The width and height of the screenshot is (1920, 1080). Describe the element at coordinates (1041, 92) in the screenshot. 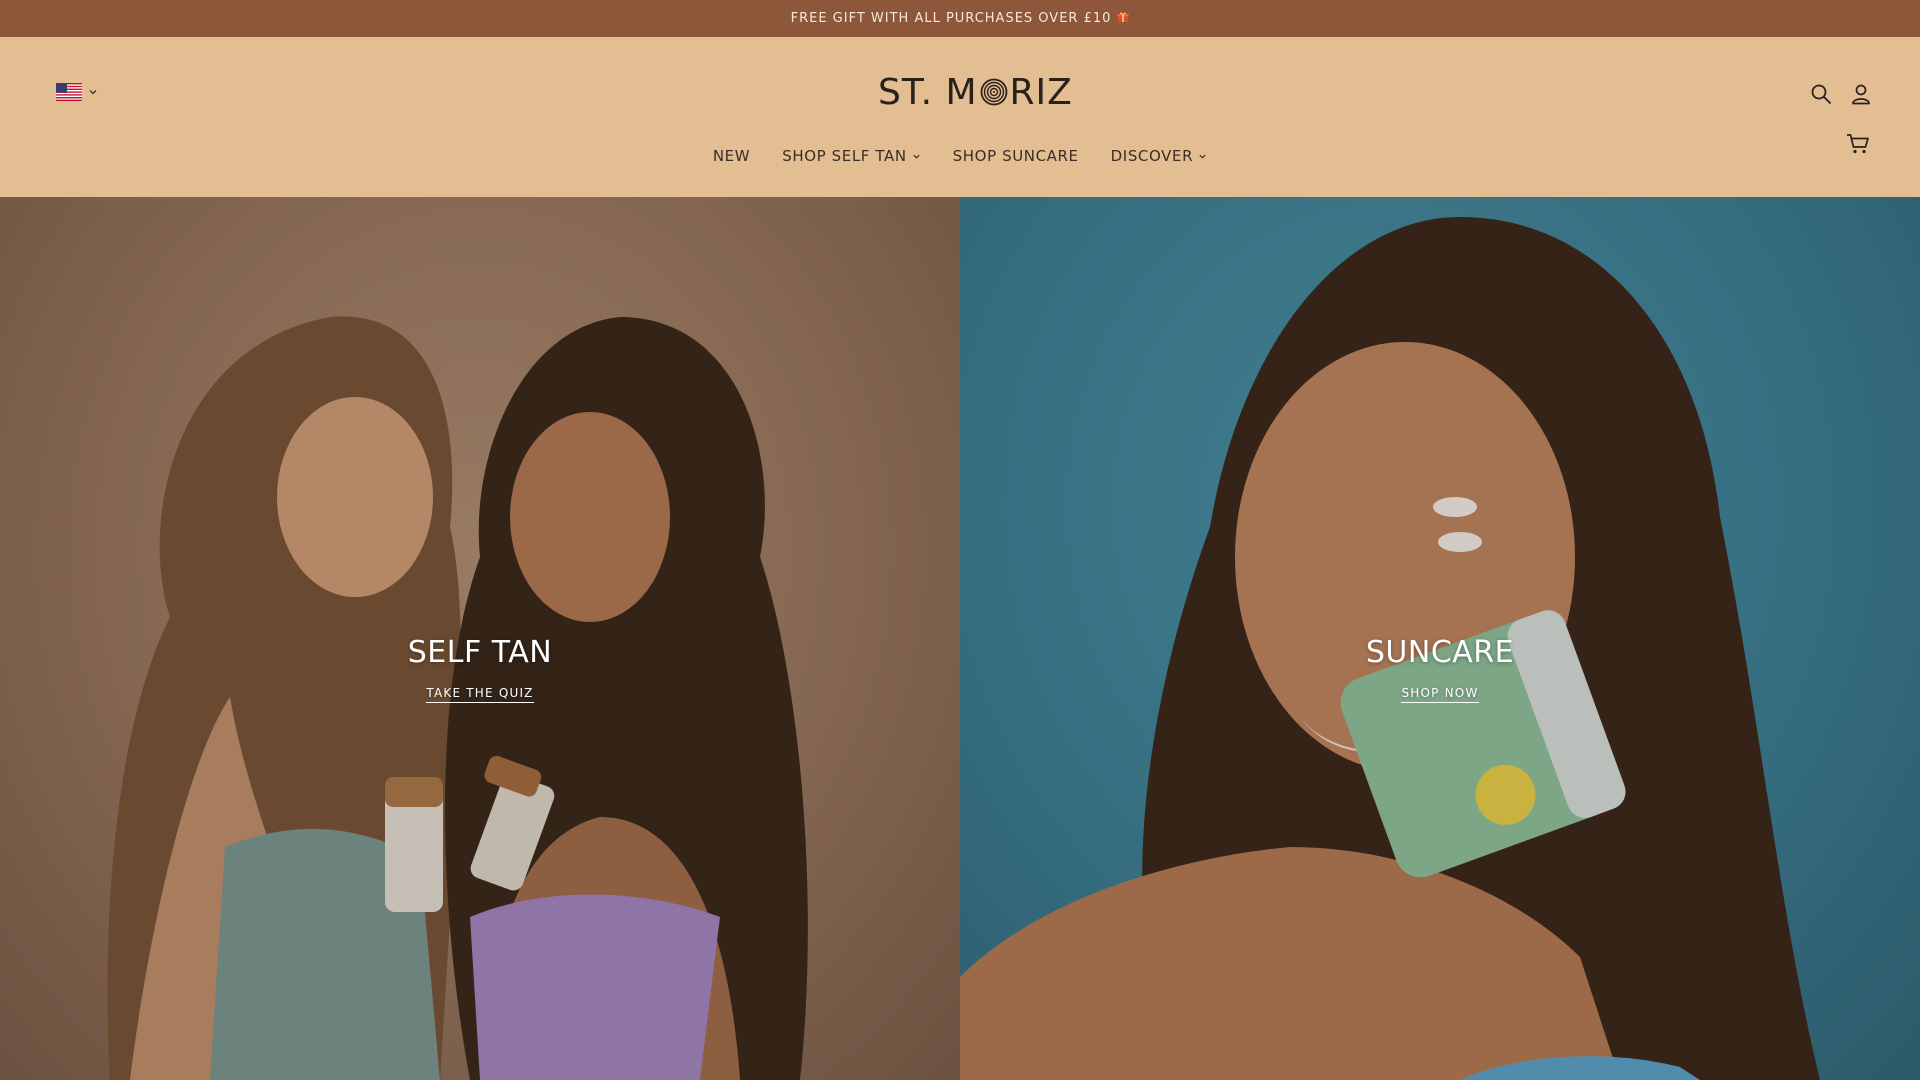

I see `logo-text-right: RIZ` at that location.